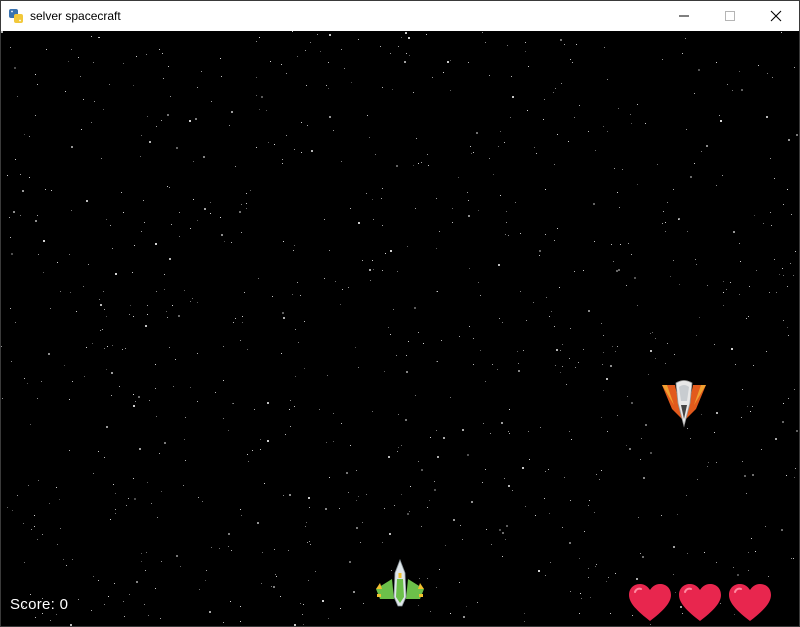  I want to click on minimize-button, so click(684, 16).